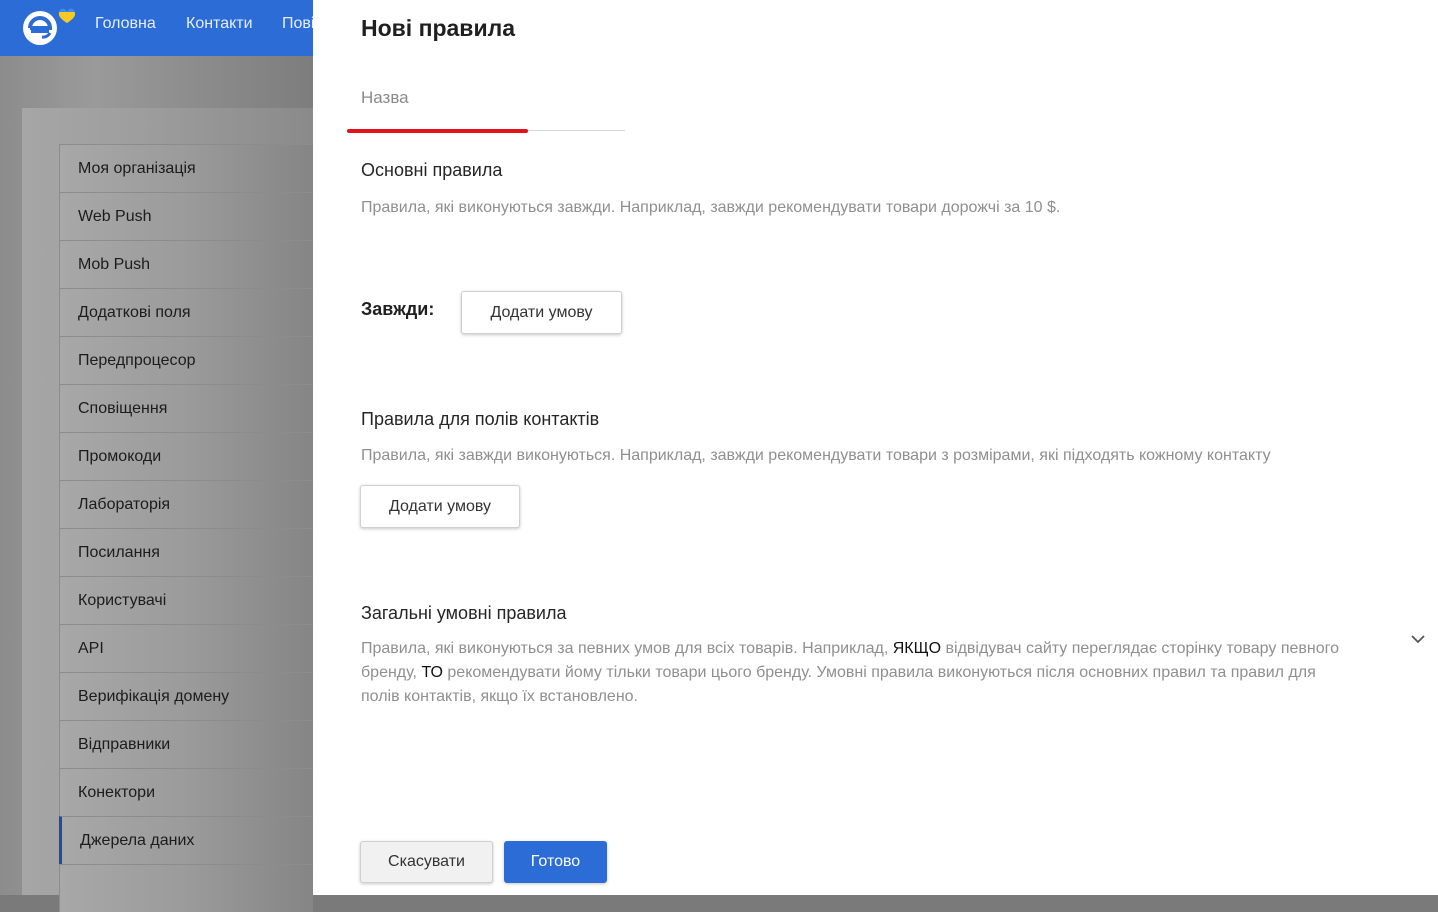 The height and width of the screenshot is (912, 1438). I want to click on sidebar-item-additional-fields: Додаткові поля, so click(186, 312).